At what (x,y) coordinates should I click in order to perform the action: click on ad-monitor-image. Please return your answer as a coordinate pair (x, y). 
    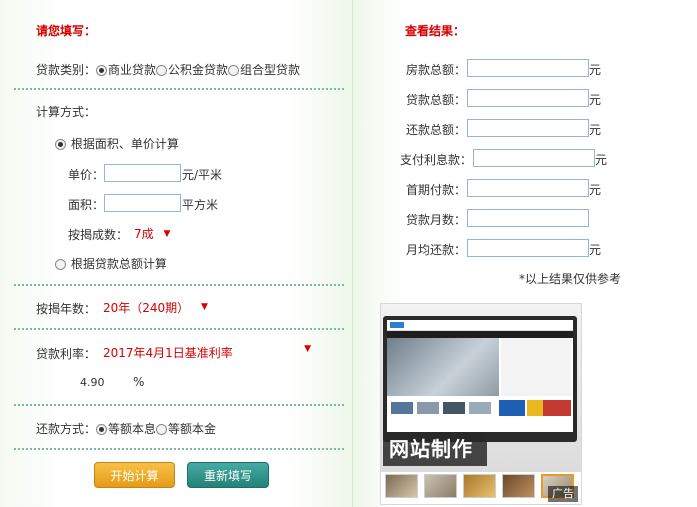
    Looking at the image, I should click on (480, 379).